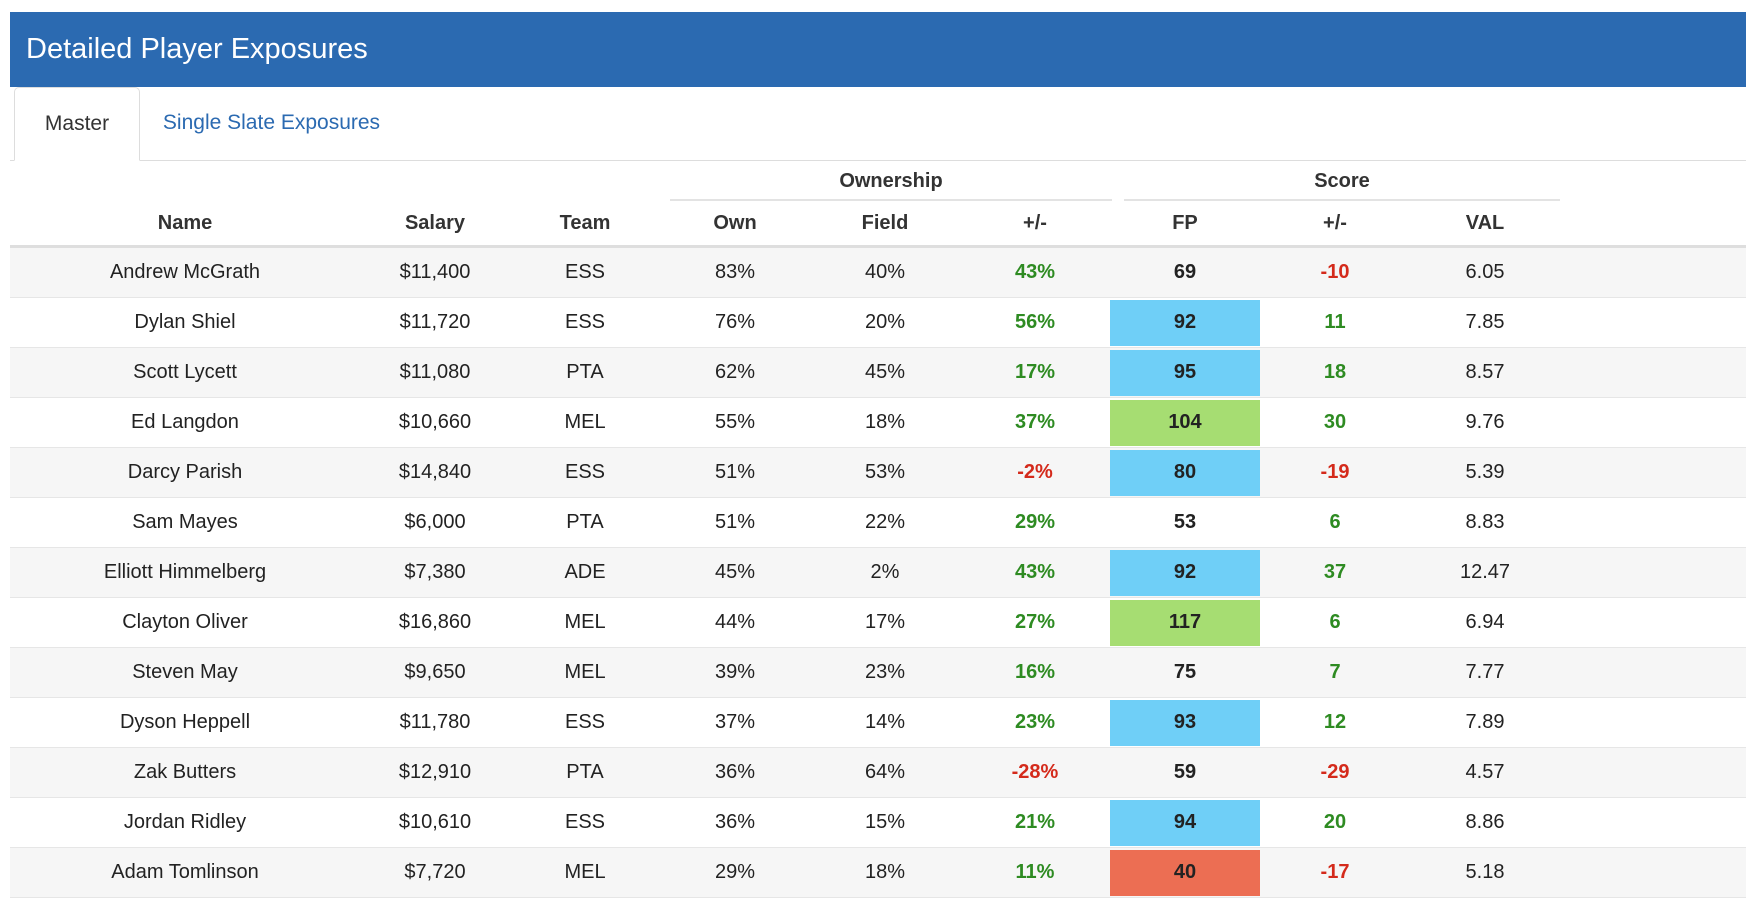 The image size is (1756, 898). What do you see at coordinates (435, 672) in the screenshot?
I see `salary-cell: $9,650` at bounding box center [435, 672].